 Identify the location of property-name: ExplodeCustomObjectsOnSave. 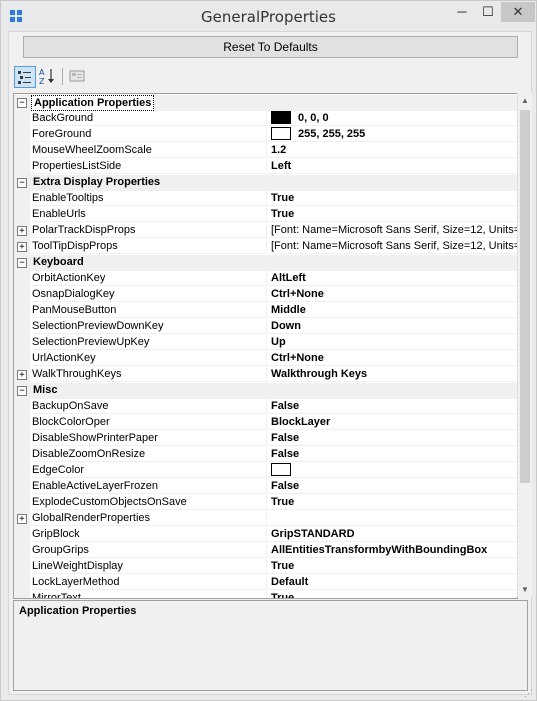
(148, 502).